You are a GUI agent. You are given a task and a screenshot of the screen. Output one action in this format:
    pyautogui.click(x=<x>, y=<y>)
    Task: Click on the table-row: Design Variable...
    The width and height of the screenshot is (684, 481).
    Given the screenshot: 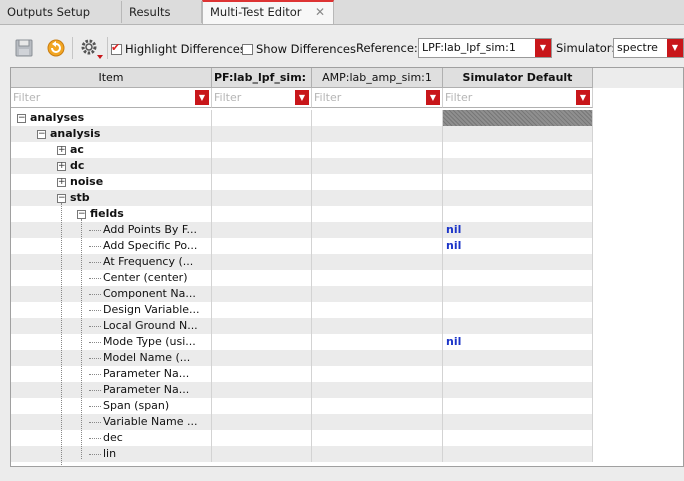 What is the action you would take?
    pyautogui.click(x=302, y=310)
    